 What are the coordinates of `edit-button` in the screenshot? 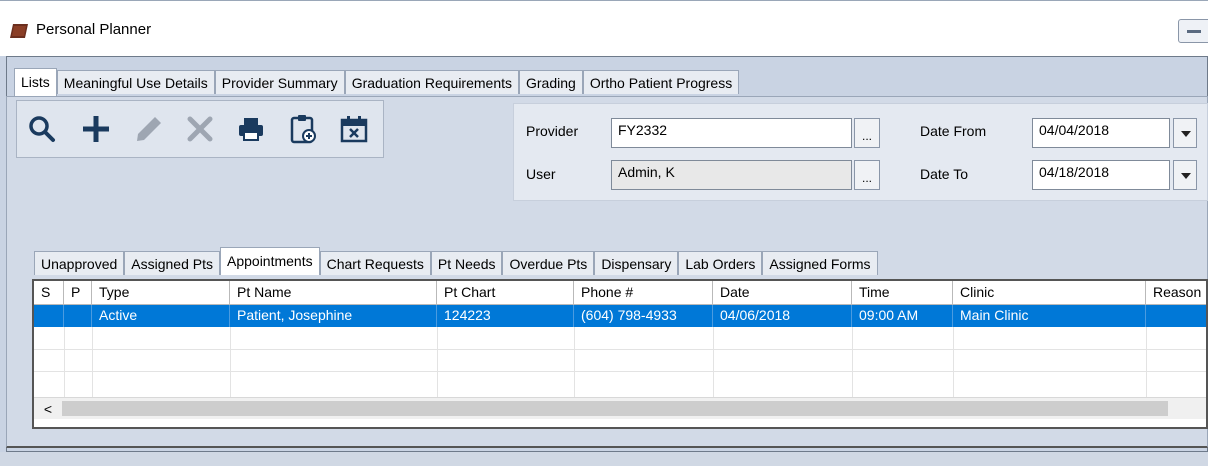 It's located at (149, 129).